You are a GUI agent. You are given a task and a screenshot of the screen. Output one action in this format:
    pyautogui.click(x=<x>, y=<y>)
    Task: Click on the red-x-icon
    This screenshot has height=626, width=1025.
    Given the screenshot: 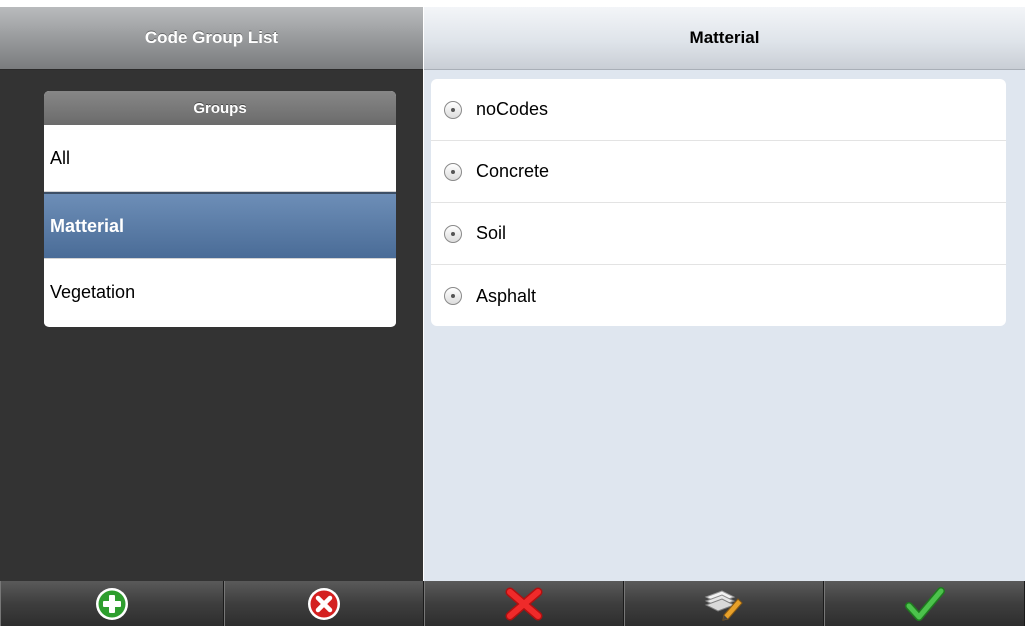 What is the action you would take?
    pyautogui.click(x=524, y=603)
    